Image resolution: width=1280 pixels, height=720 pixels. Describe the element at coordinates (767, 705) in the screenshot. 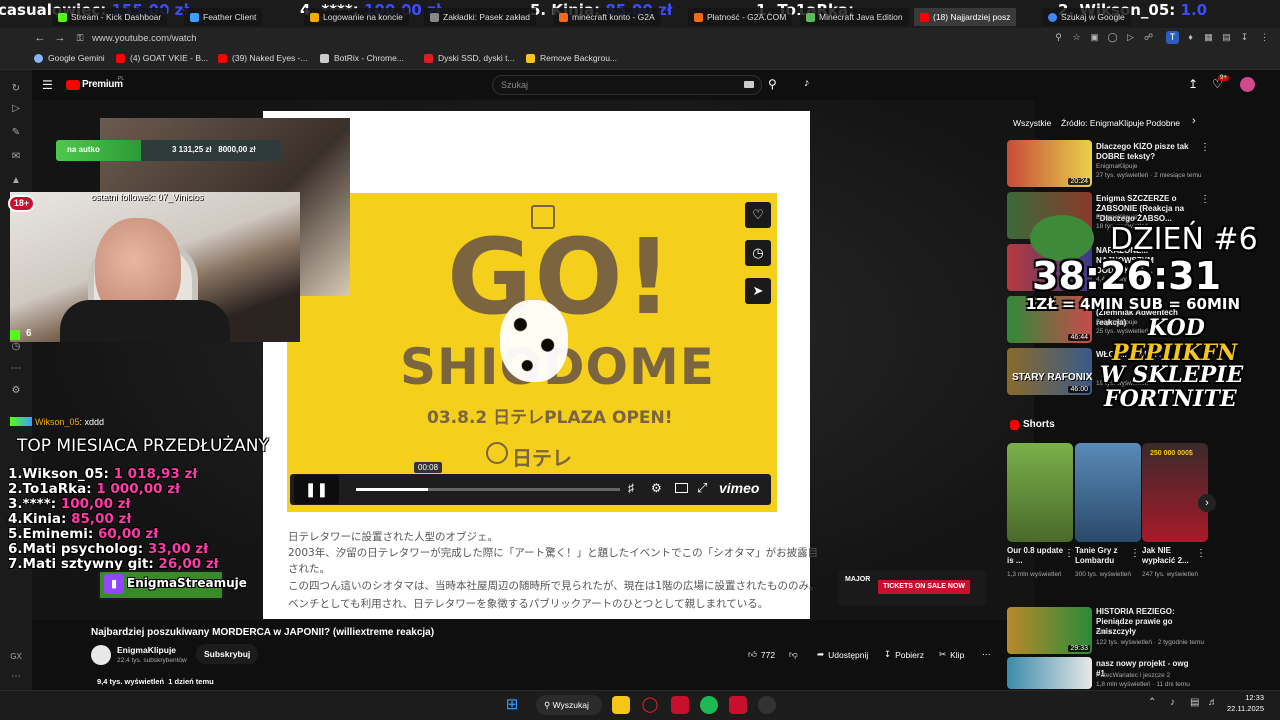

I see `obs-icon` at that location.